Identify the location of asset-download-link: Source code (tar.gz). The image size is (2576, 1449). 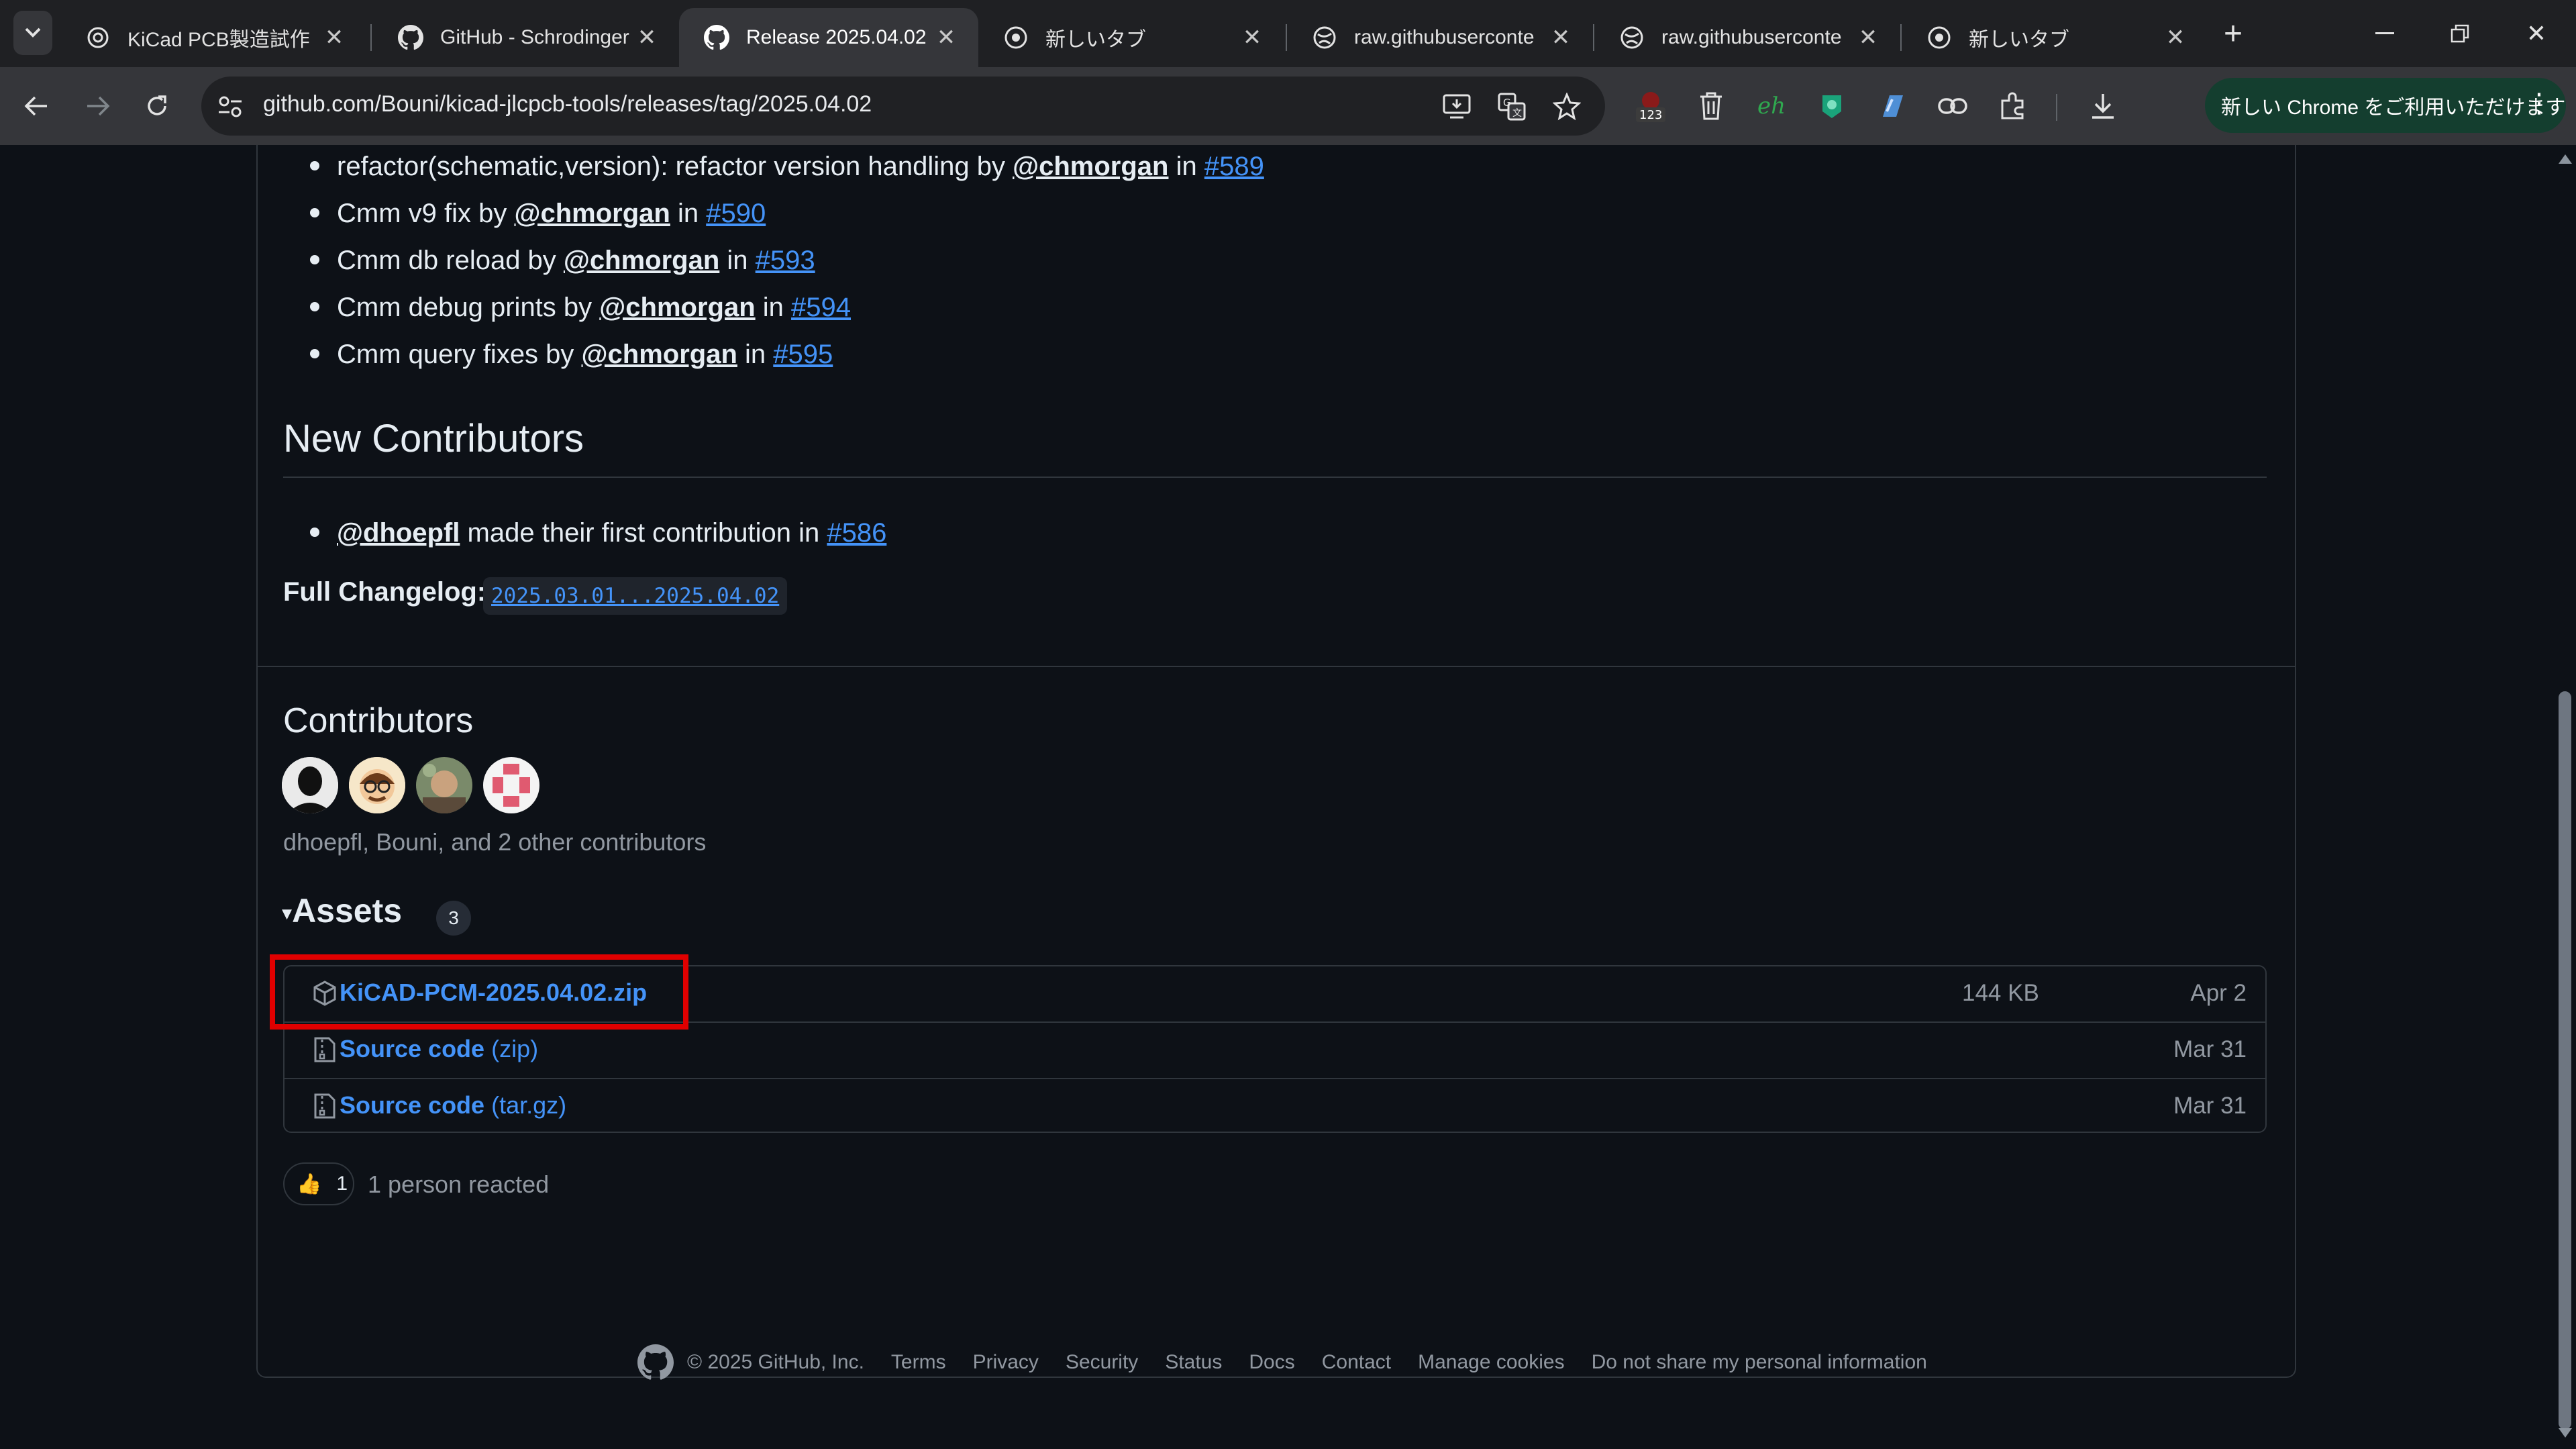
(453, 1105).